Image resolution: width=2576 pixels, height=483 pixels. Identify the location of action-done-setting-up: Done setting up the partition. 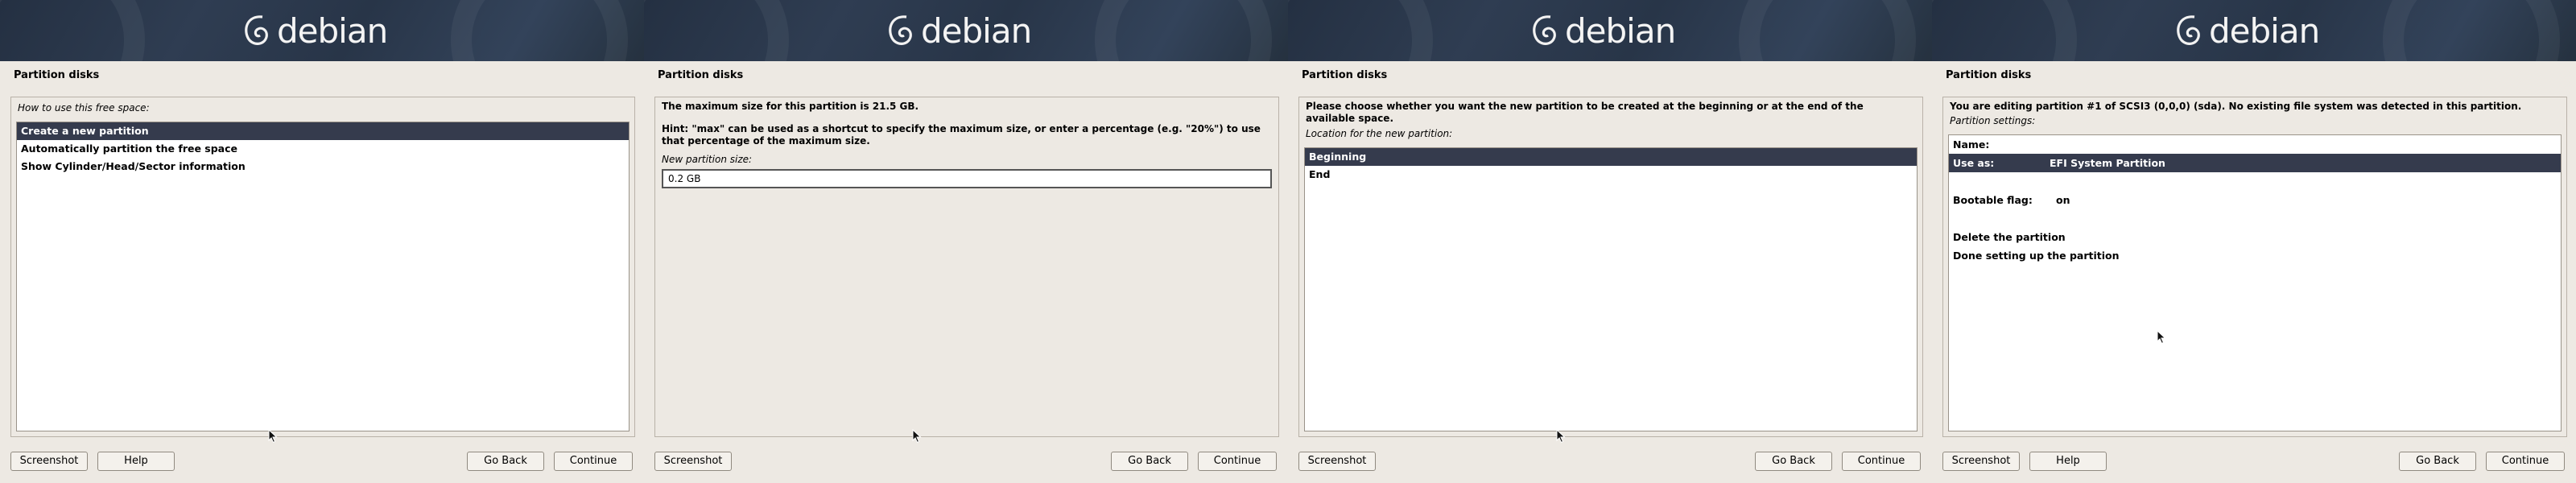
(2255, 255).